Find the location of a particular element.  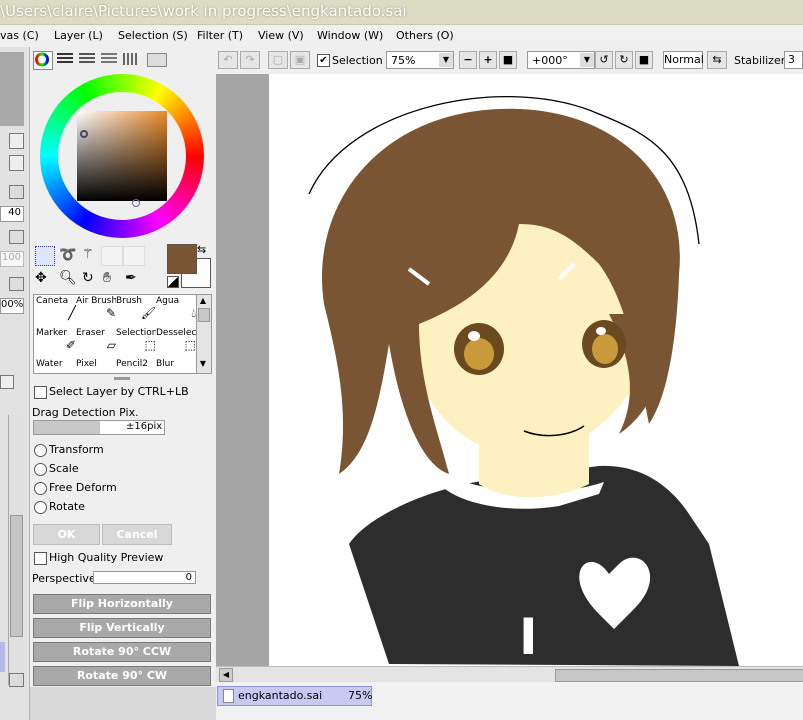

menu-window: Window (W) is located at coordinates (350, 35).